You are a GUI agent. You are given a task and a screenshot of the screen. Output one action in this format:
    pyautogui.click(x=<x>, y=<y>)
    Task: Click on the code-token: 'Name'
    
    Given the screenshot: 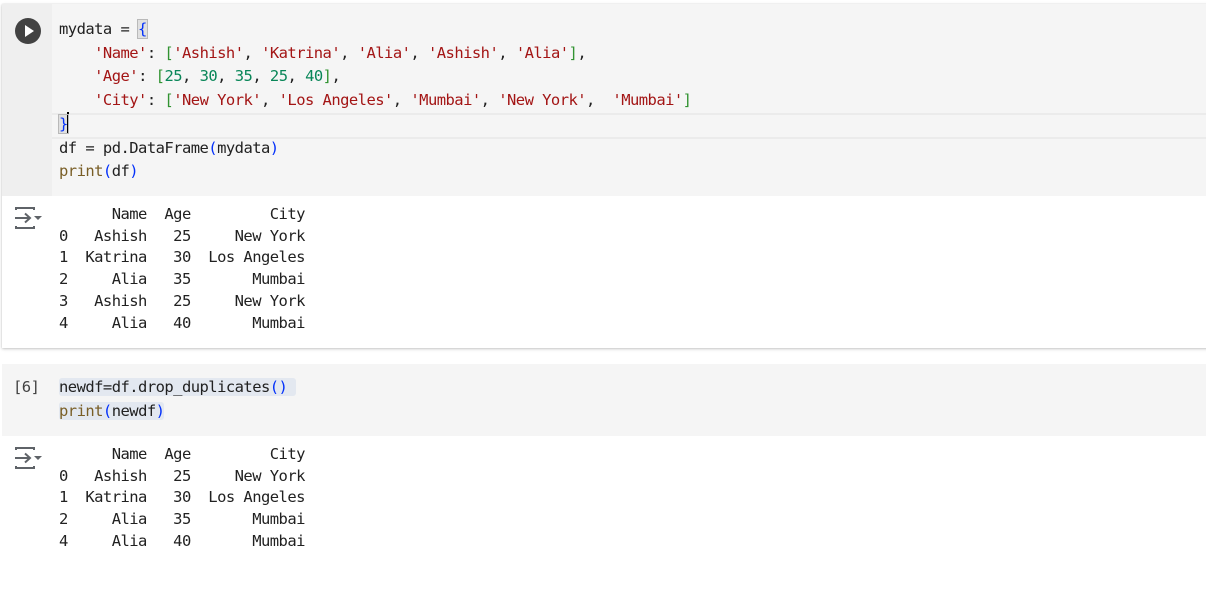 What is the action you would take?
    pyautogui.click(x=120, y=52)
    